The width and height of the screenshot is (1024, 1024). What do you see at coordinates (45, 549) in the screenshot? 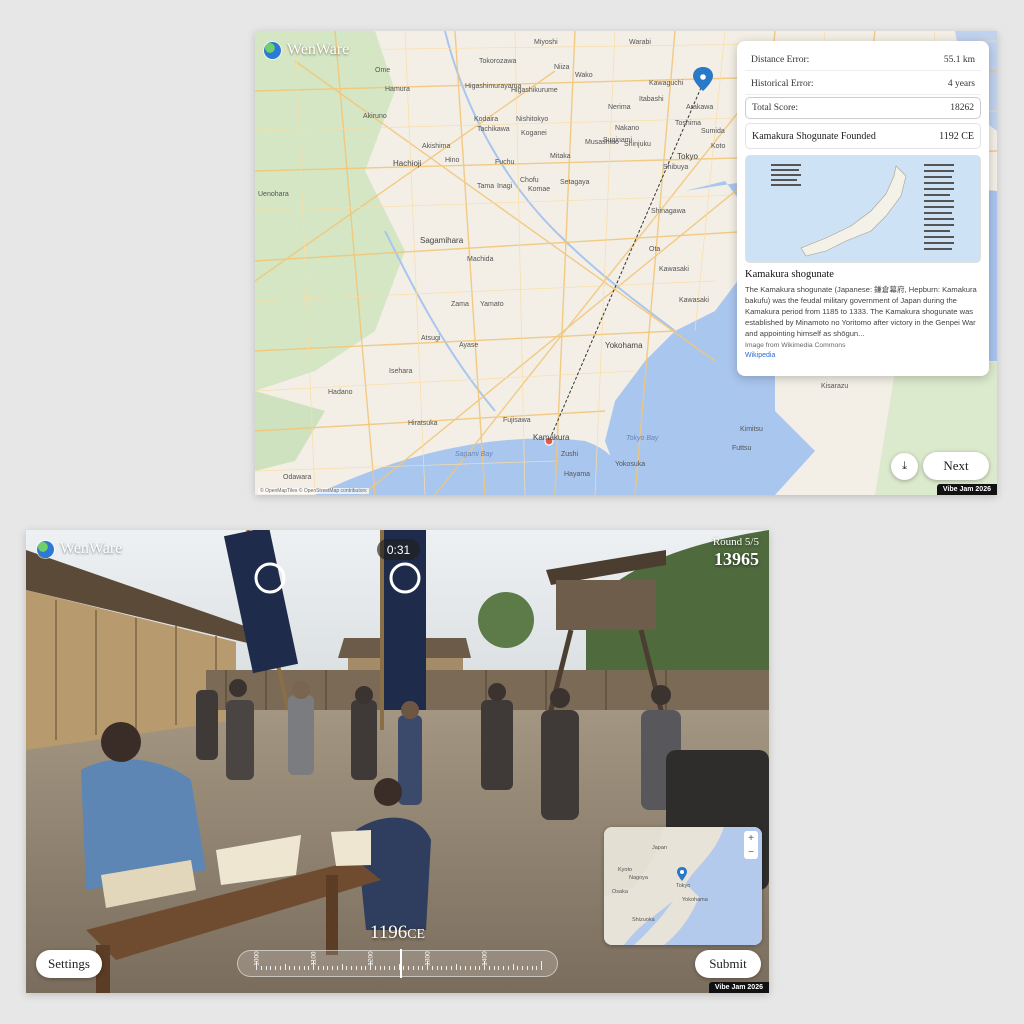
I see `globe-icon` at bounding box center [45, 549].